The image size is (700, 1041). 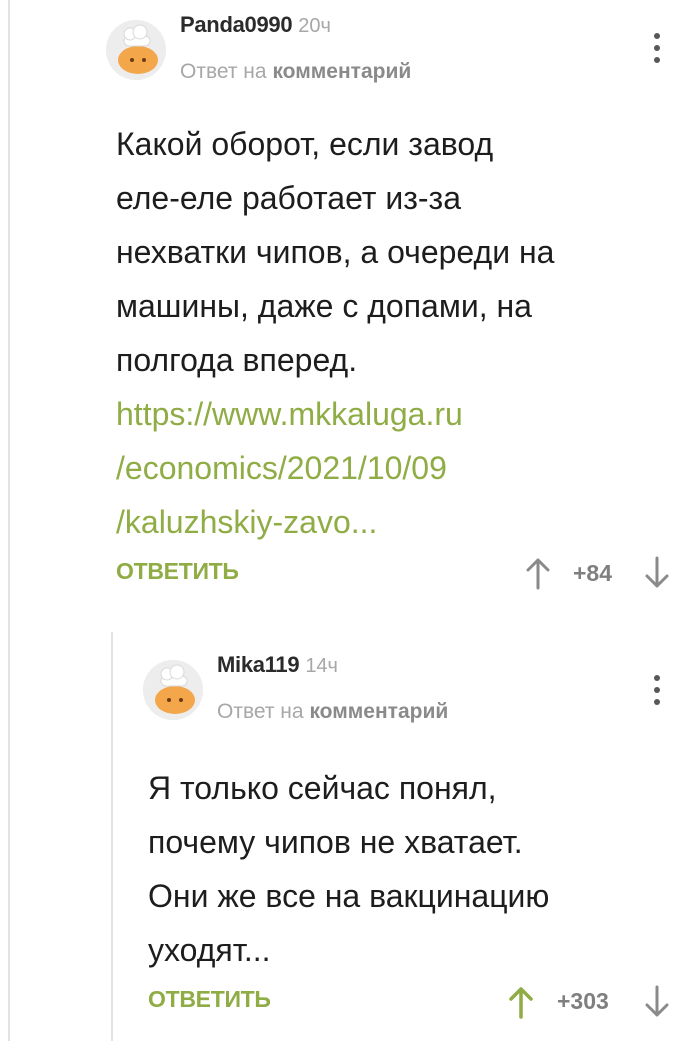 What do you see at coordinates (322, 788) in the screenshot?
I see `comment-text-line: Я только сейчас понял,` at bounding box center [322, 788].